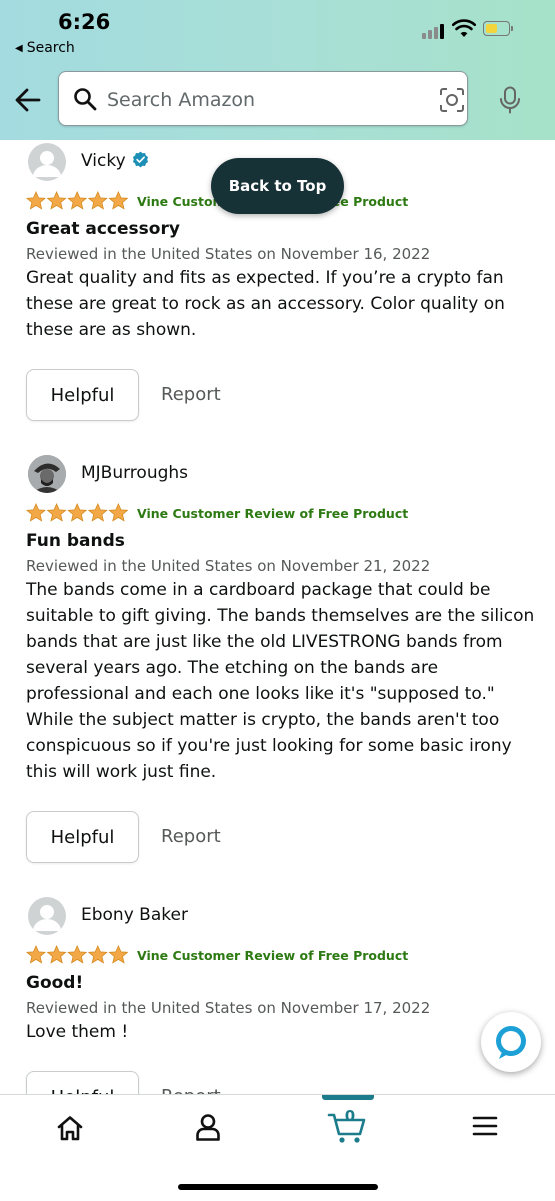  Describe the element at coordinates (181, 100) in the screenshot. I see `search-placeholder: Search Amazon` at that location.